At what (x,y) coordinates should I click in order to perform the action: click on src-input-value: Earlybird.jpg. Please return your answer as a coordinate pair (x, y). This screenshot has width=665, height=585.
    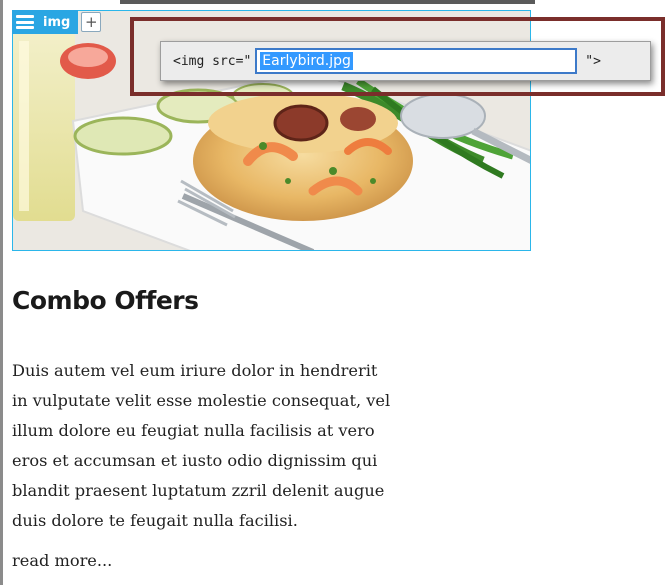
    Looking at the image, I should click on (306, 61).